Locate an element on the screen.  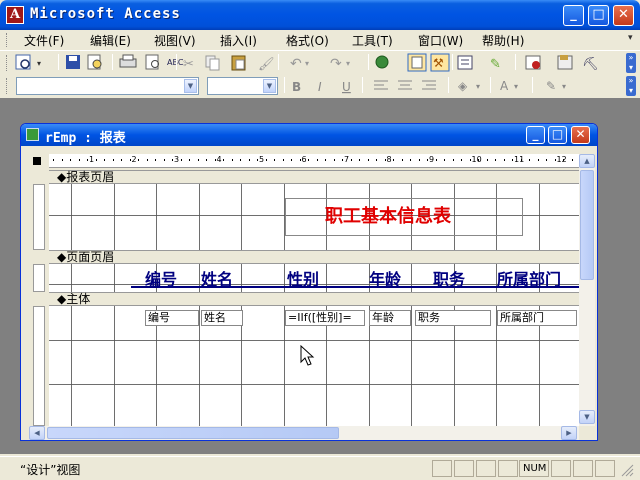
detail-textbox: 年龄 is located at coordinates (390, 318).